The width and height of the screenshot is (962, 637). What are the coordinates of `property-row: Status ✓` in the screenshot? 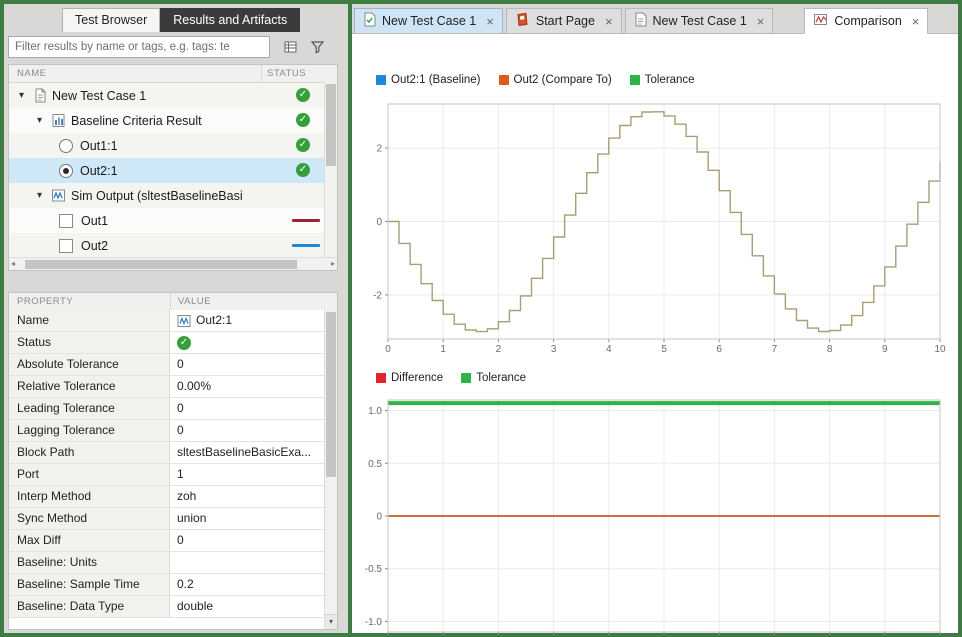 It's located at (166, 343).